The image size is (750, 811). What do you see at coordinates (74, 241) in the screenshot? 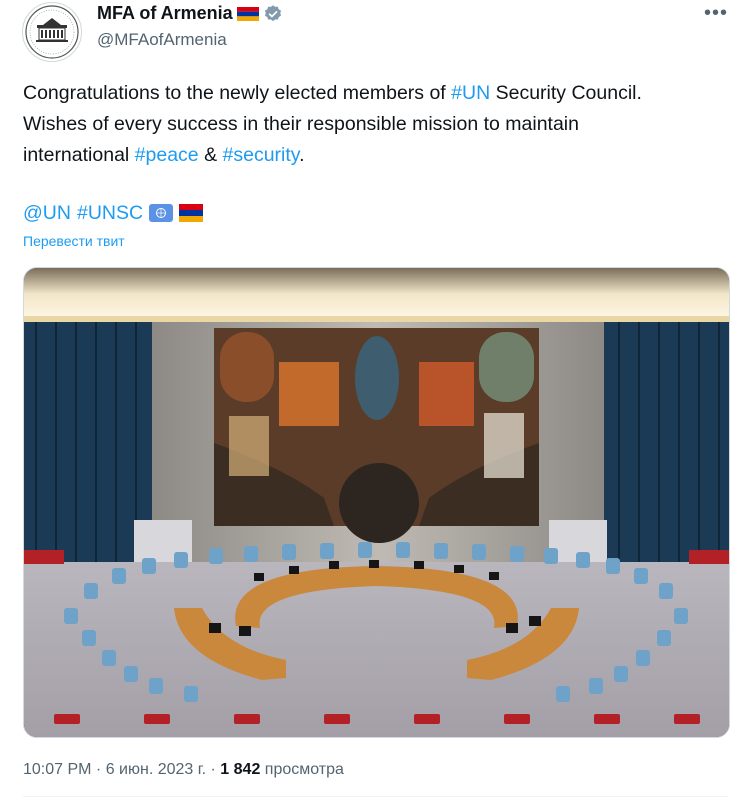
I see `translate-tweet-link: Перевести твит` at bounding box center [74, 241].